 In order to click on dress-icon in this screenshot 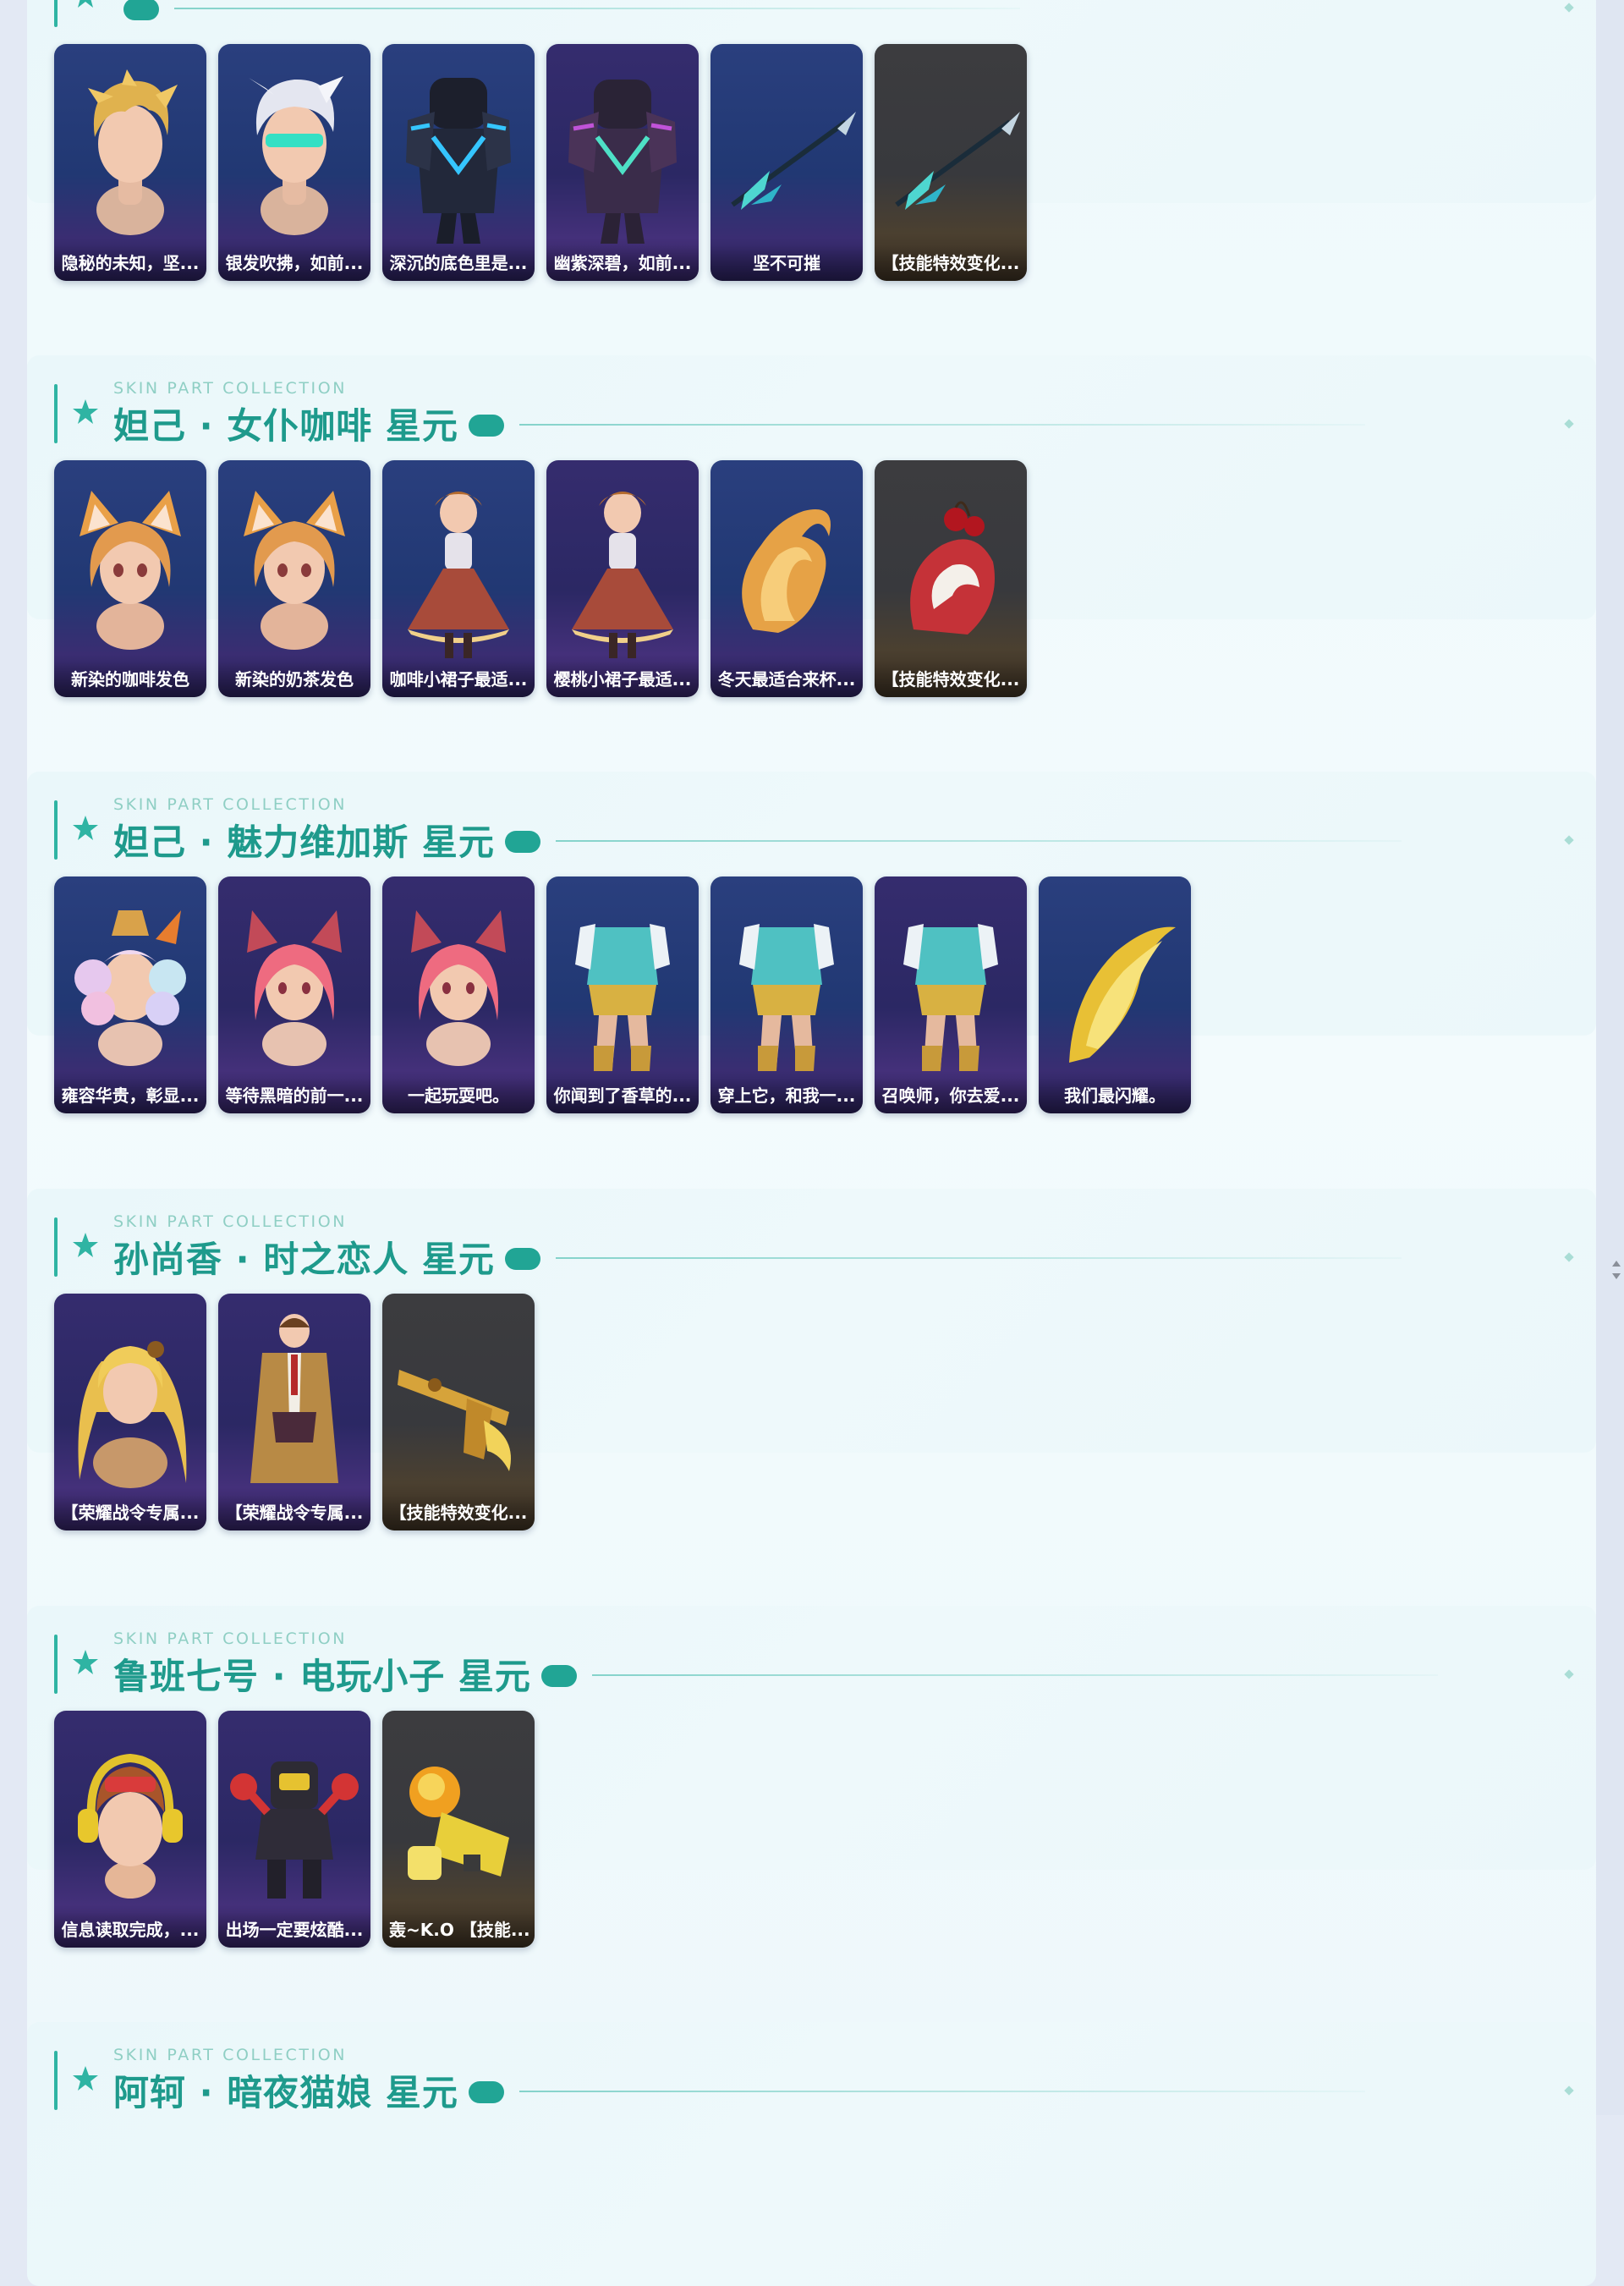, I will do `click(622, 575)`.